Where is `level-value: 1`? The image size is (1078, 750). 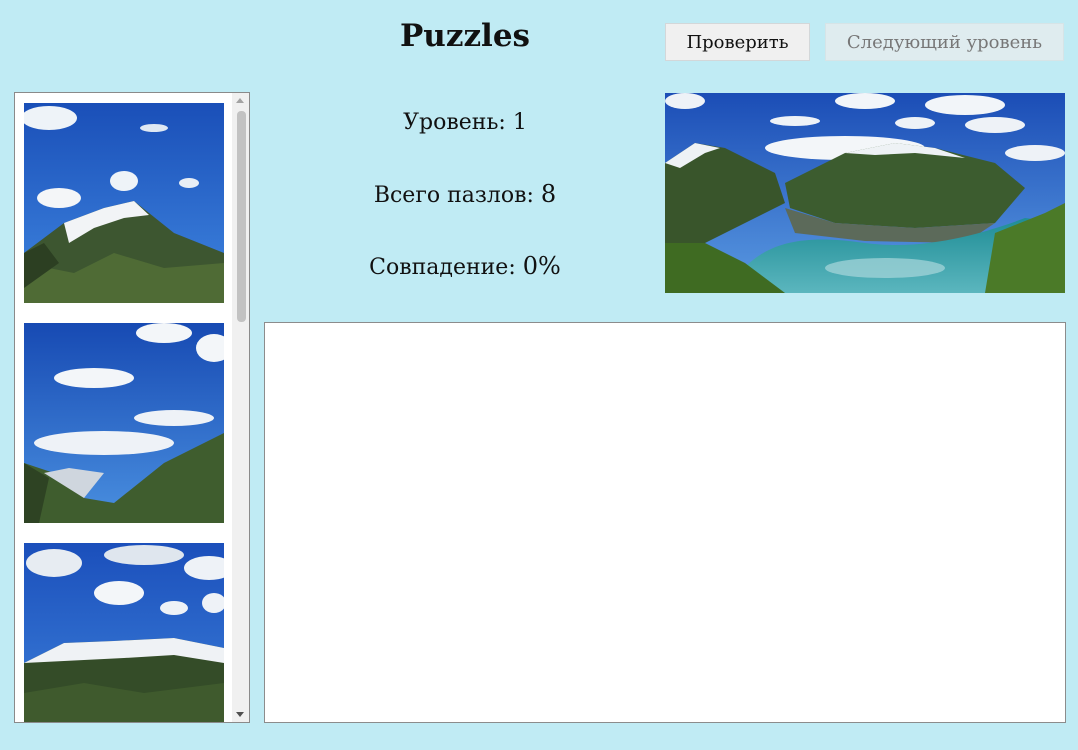 level-value: 1 is located at coordinates (519, 122).